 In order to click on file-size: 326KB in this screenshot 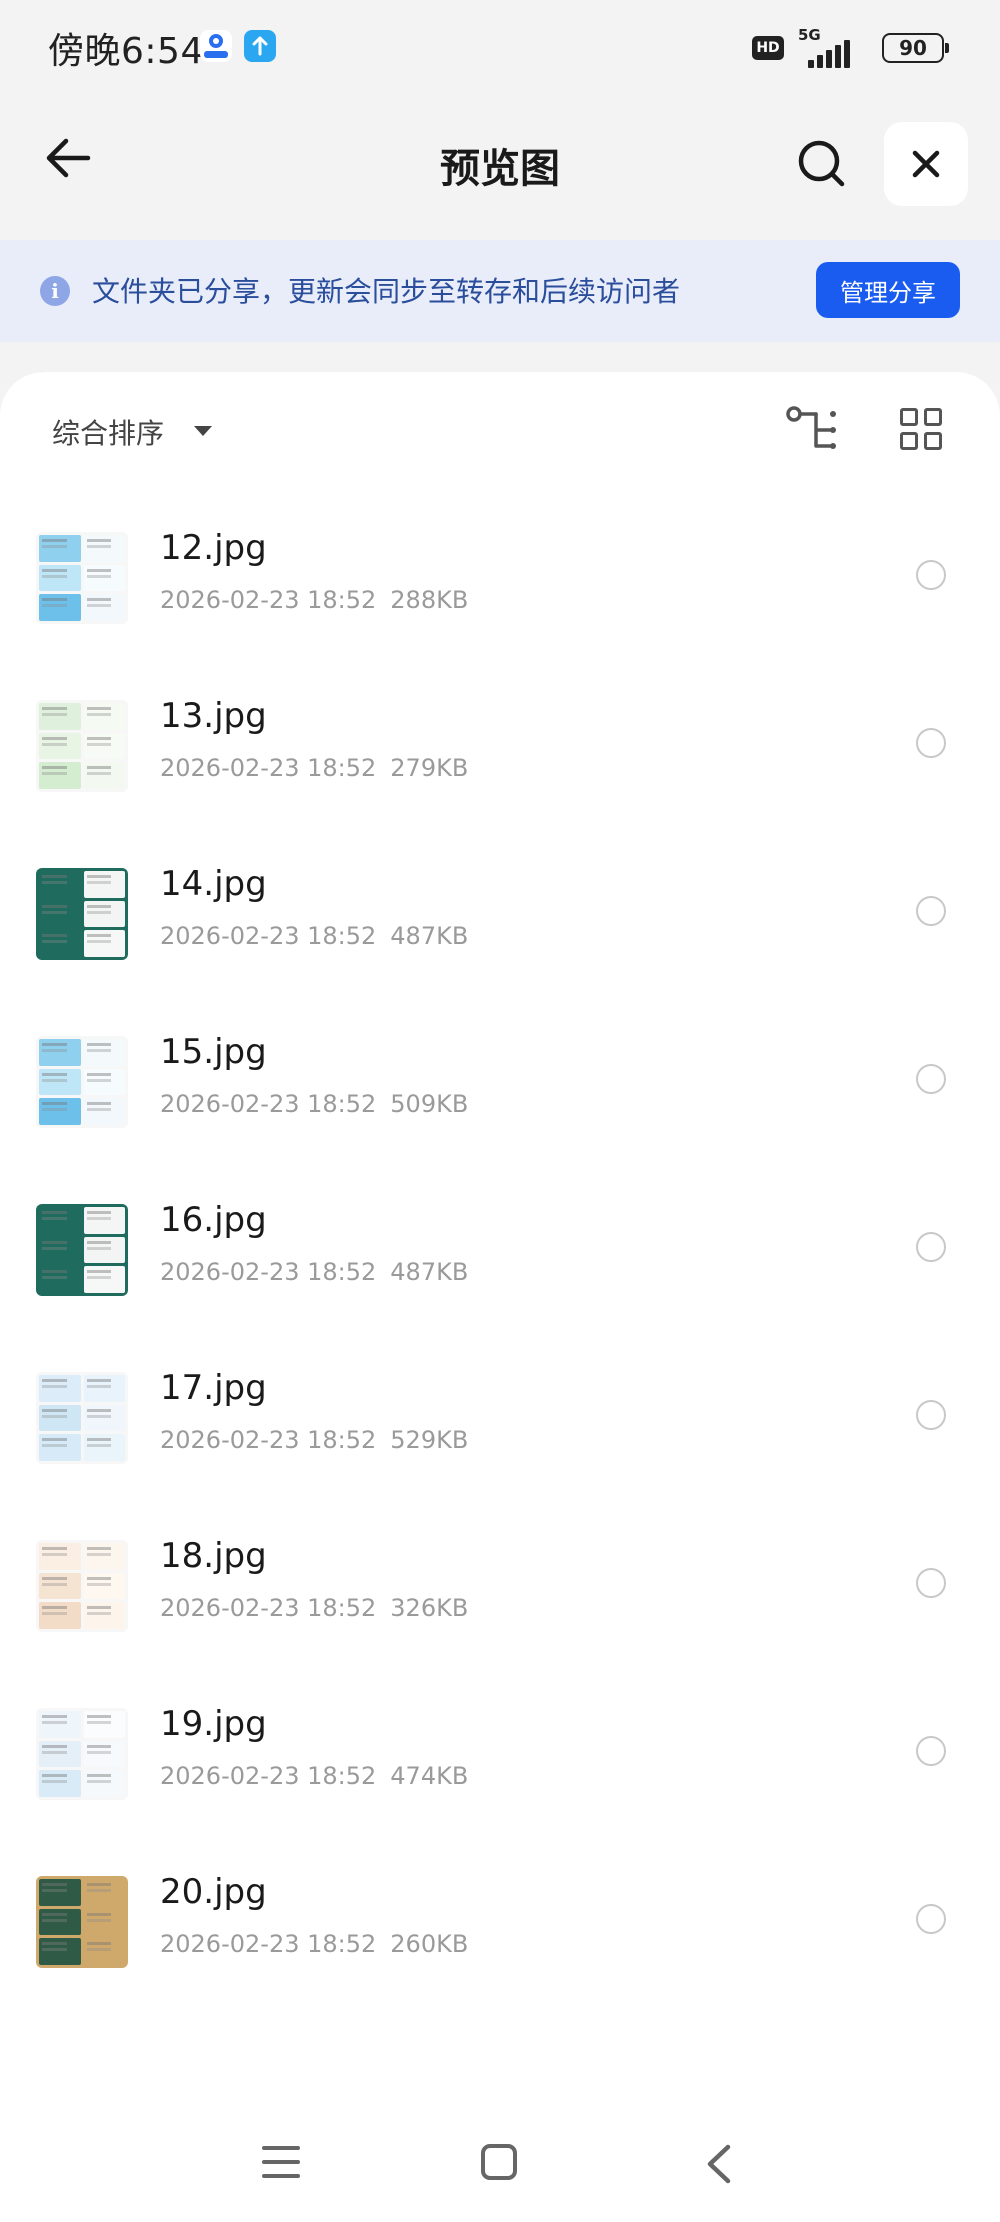, I will do `click(429, 1608)`.